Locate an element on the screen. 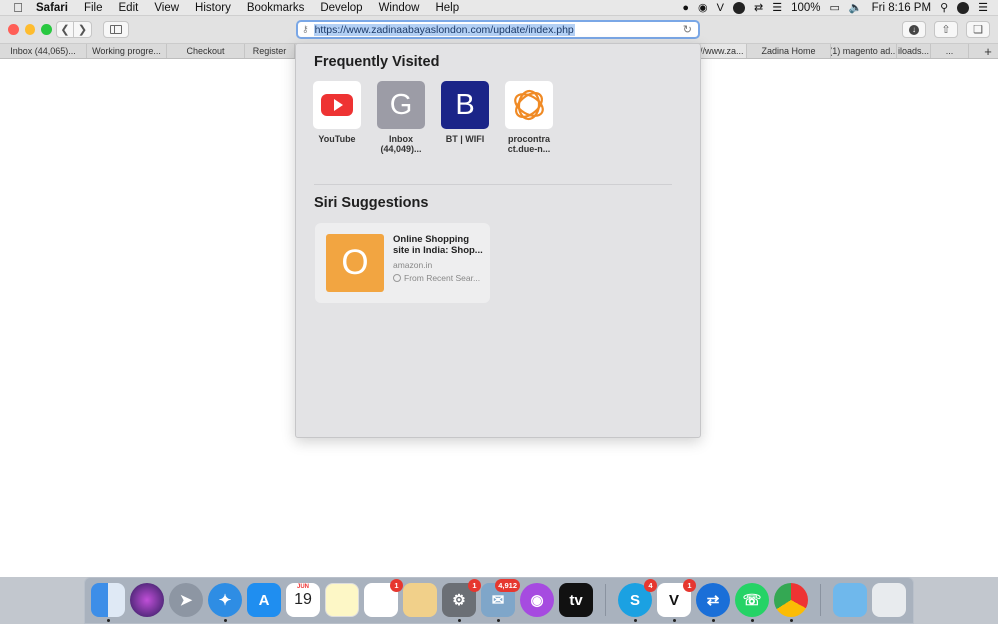 Image resolution: width=998 pixels, height=624 pixels. menu-develop: Develop is located at coordinates (341, 8).